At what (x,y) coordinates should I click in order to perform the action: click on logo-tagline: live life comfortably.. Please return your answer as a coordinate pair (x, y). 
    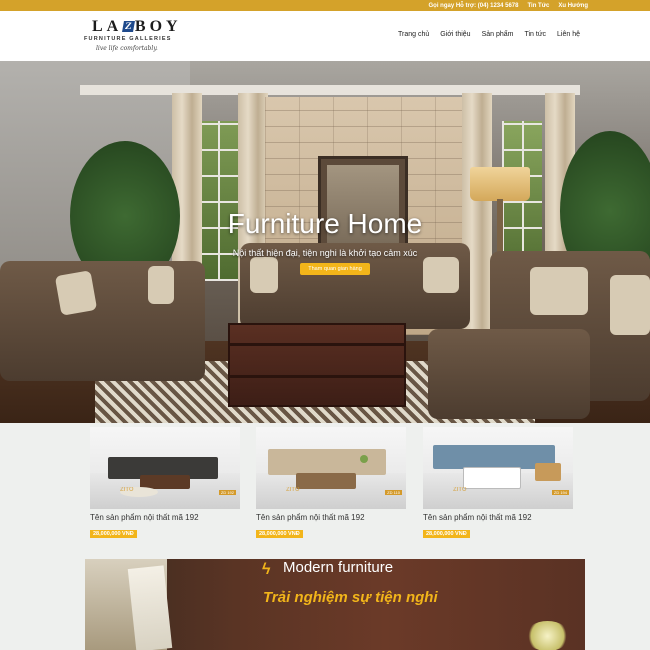
    Looking at the image, I should click on (127, 48).